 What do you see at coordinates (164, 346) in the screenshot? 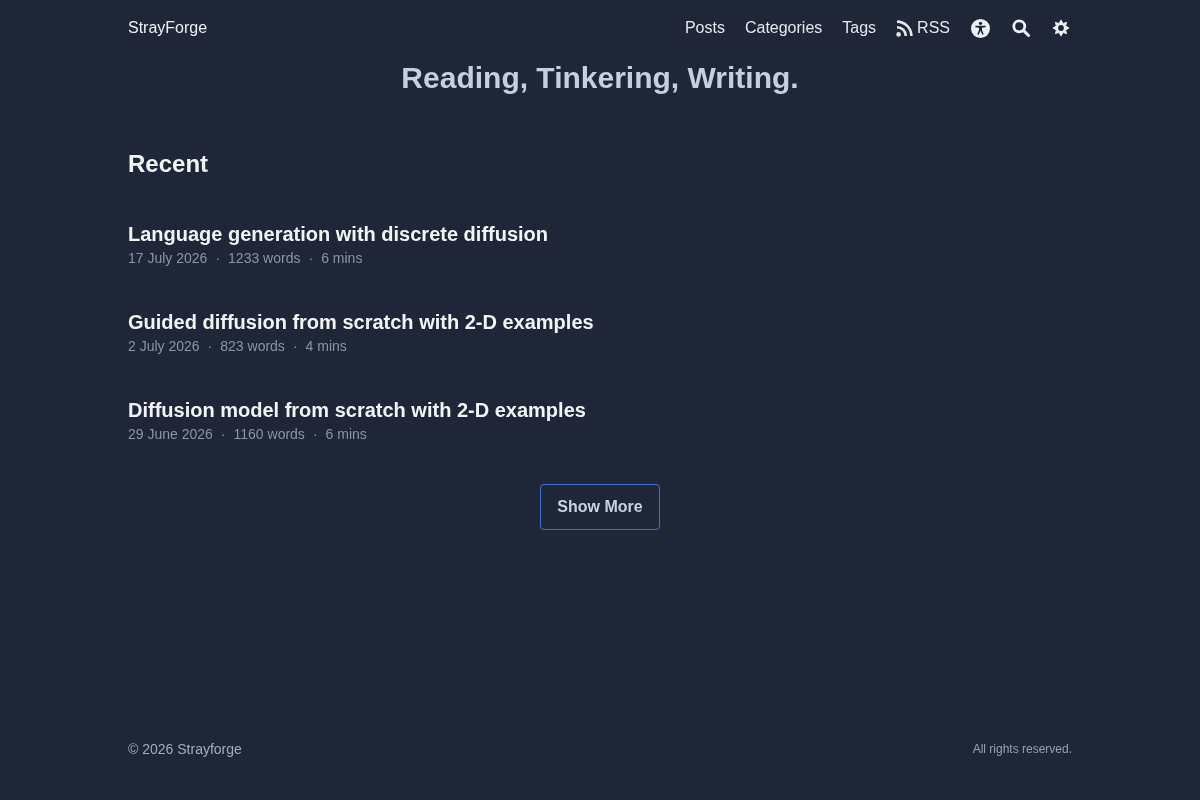
I see `post-meta: 2 July 2026` at bounding box center [164, 346].